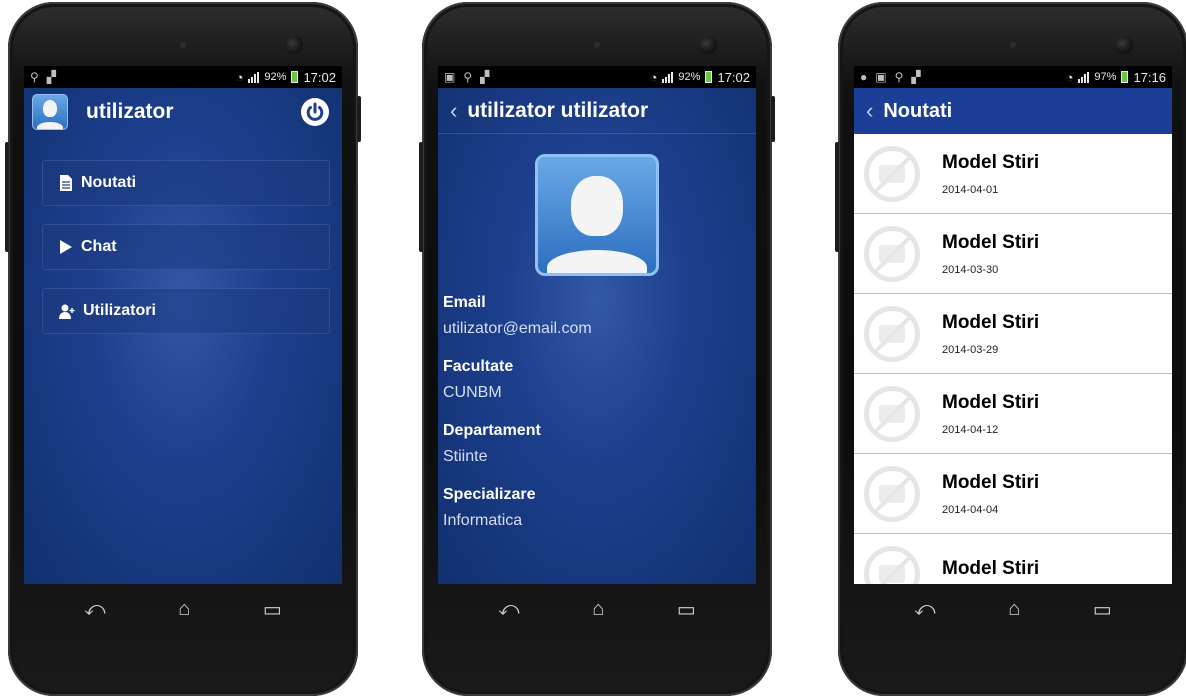 The image size is (1186, 698). I want to click on news-date: 2014-04-04, so click(970, 509).